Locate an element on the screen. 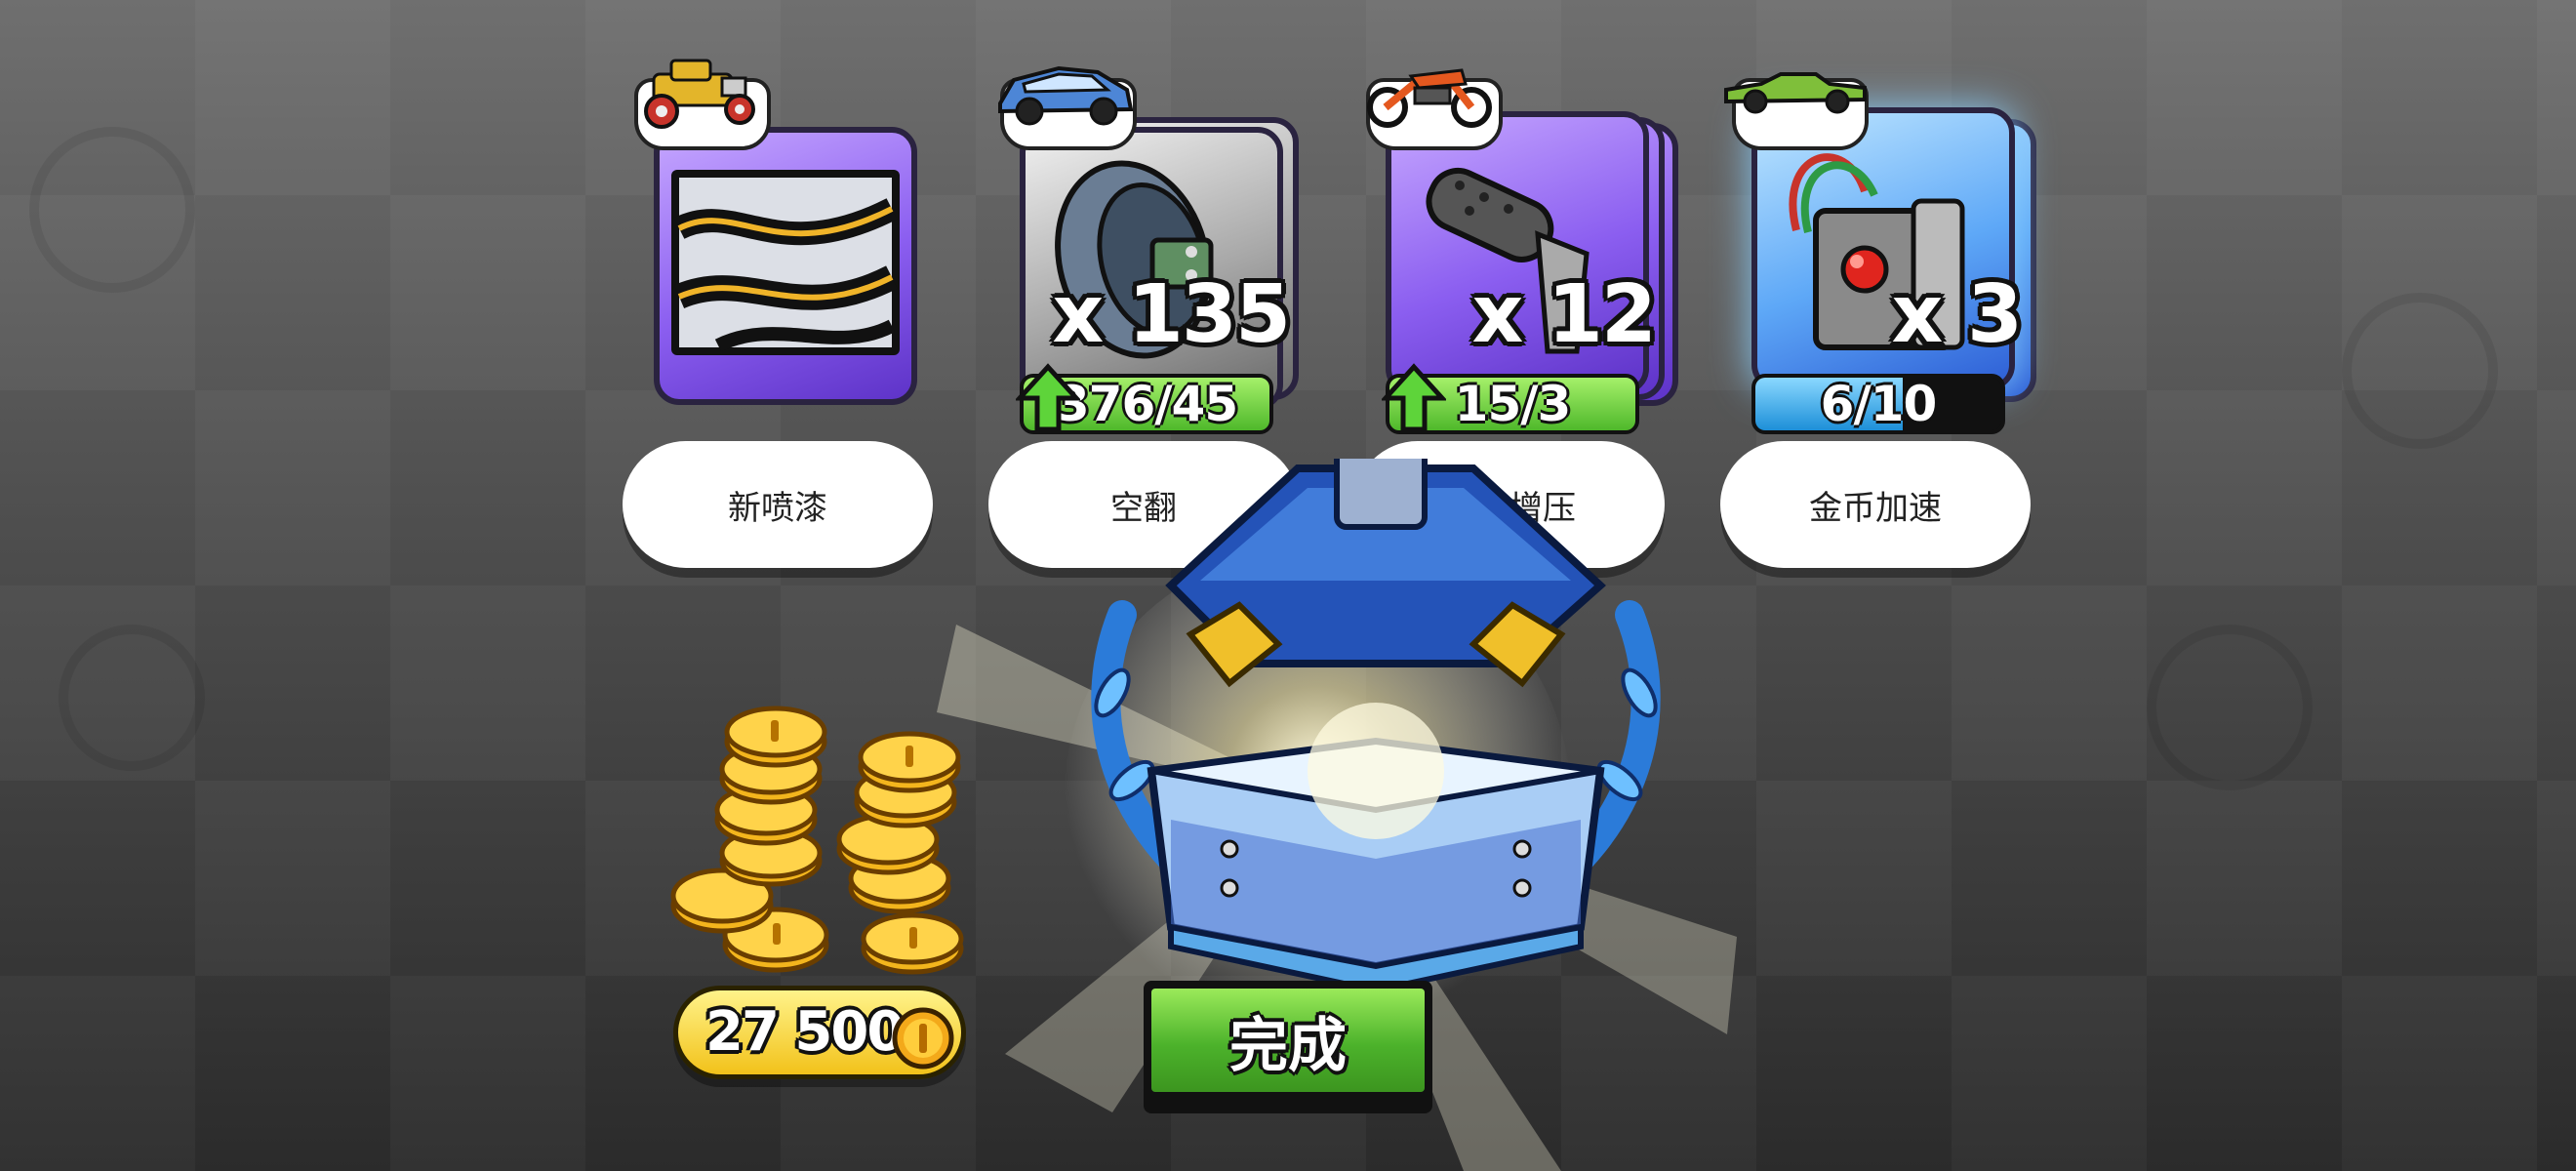 The image size is (2576, 1171). coins-amount: 27 500 is located at coordinates (805, 1032).